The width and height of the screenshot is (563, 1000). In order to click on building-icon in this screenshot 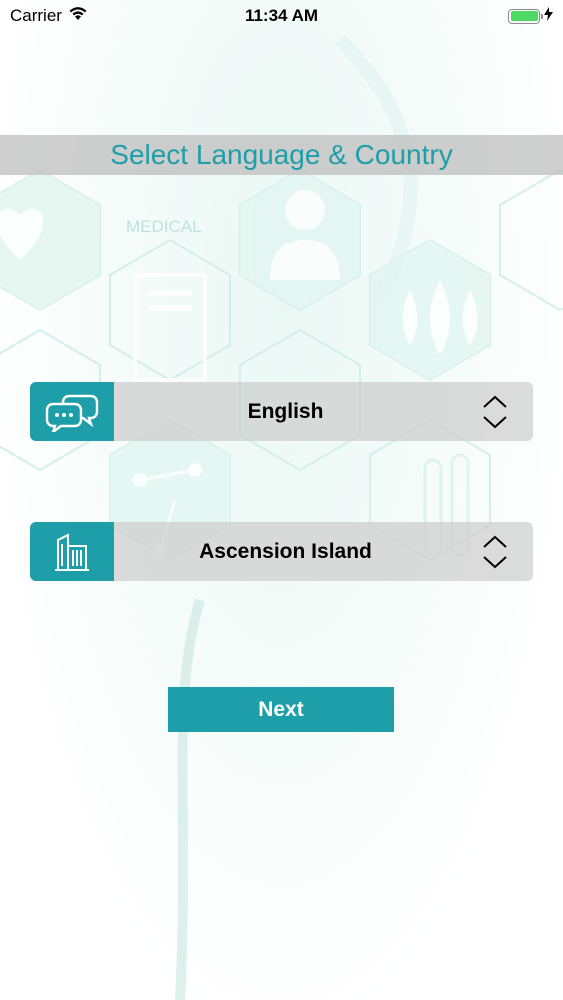, I will do `click(72, 551)`.